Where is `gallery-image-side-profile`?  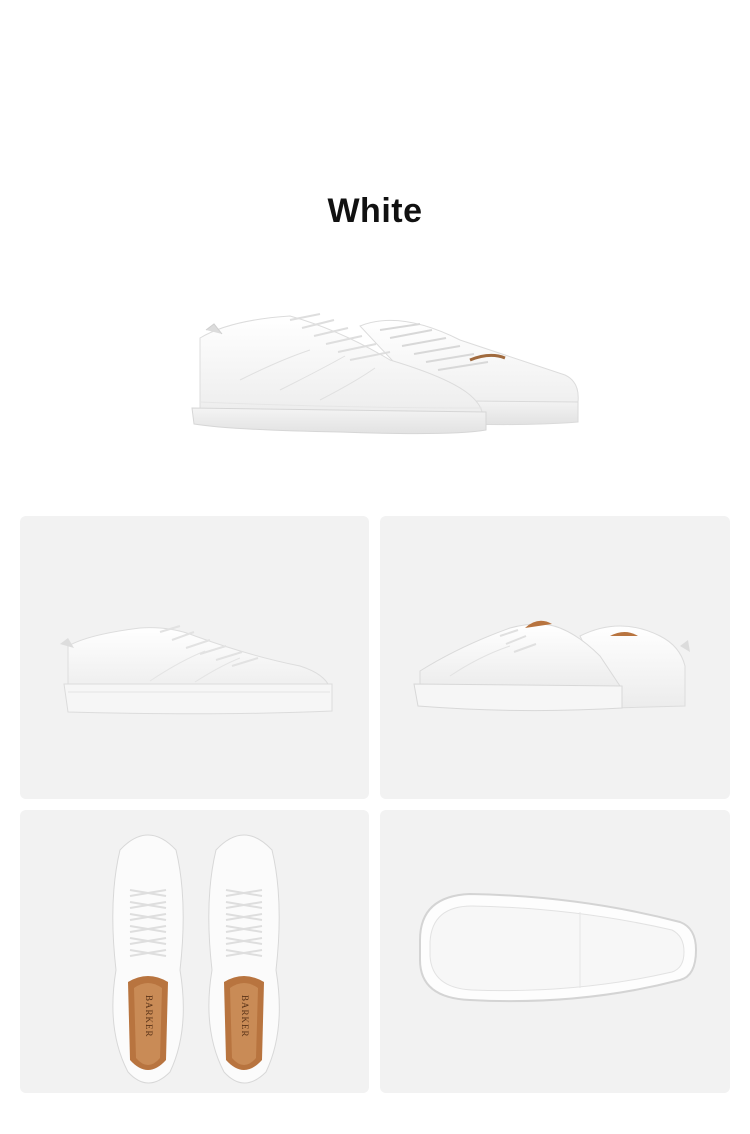
gallery-image-side-profile is located at coordinates (194, 657).